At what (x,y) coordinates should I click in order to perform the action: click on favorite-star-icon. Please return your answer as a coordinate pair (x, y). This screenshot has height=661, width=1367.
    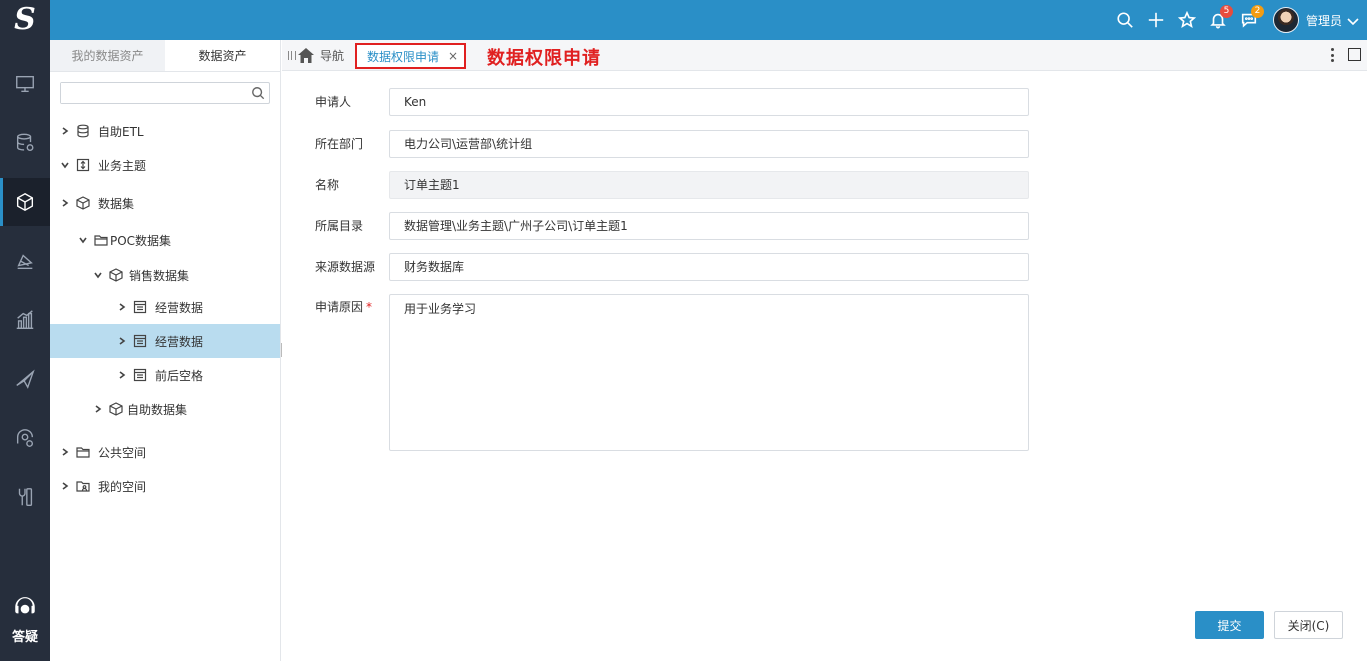
    Looking at the image, I should click on (1187, 20).